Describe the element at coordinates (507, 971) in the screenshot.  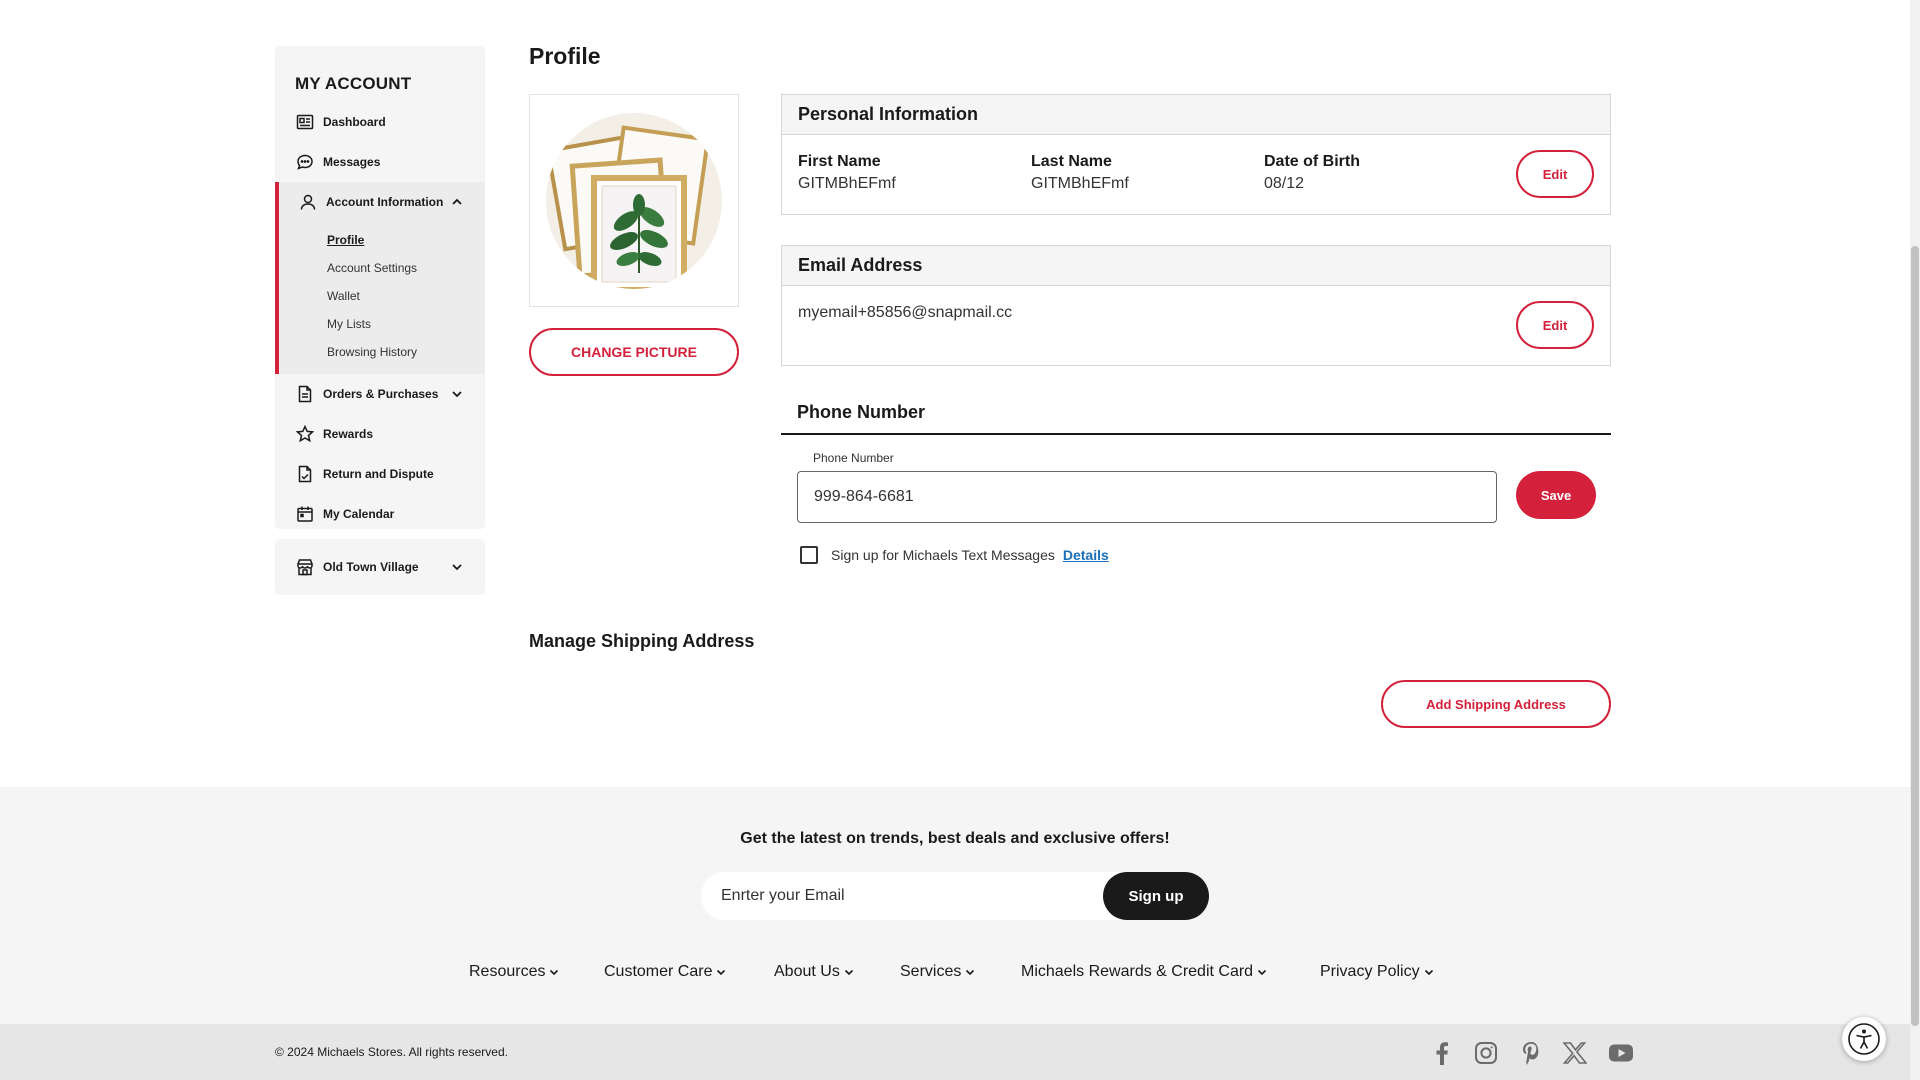
I see `footer-link-label: Resources` at that location.